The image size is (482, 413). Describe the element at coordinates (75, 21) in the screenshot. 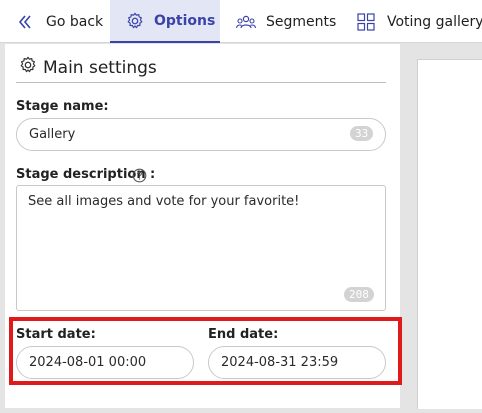

I see `tab-go-back-label: Go back` at that location.